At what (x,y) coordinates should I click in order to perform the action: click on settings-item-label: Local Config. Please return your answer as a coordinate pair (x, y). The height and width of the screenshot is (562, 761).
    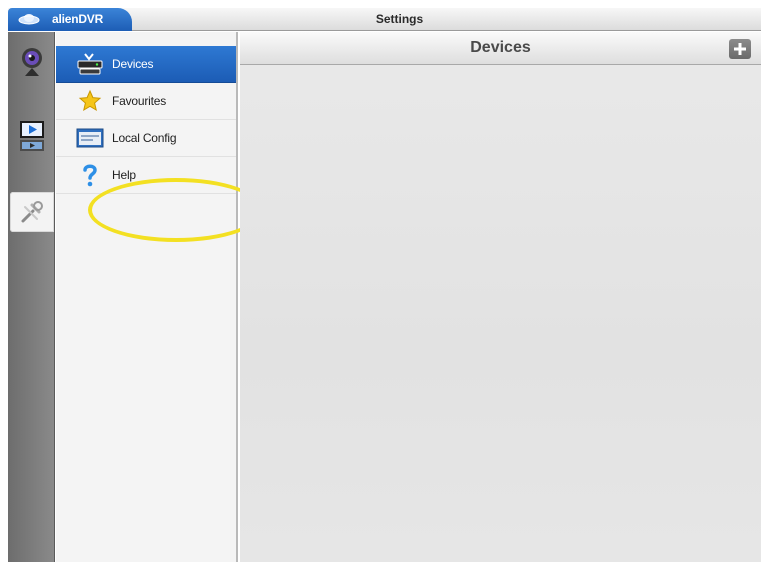
    Looking at the image, I should click on (144, 138).